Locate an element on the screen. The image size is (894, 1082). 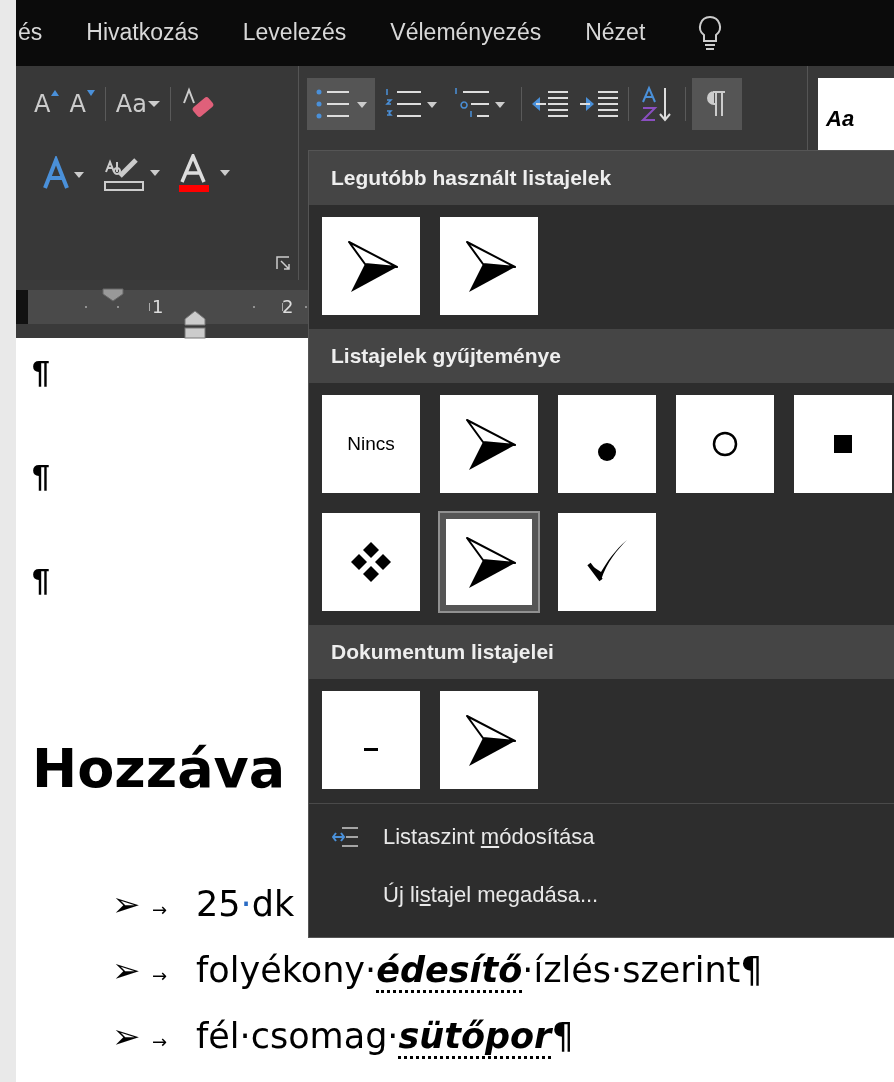
square-icon is located at coordinates (843, 444).